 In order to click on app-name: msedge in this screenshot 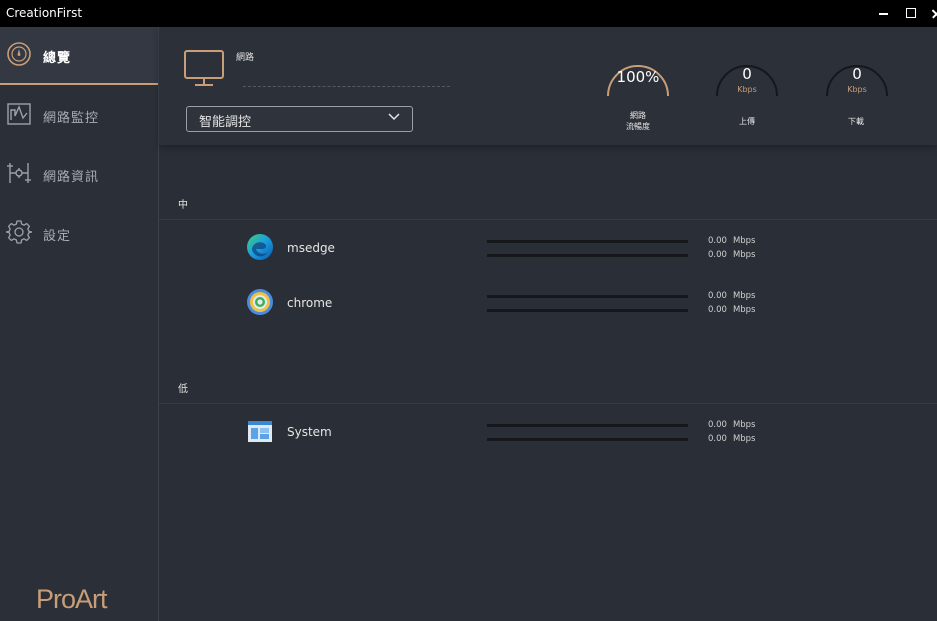, I will do `click(311, 248)`.